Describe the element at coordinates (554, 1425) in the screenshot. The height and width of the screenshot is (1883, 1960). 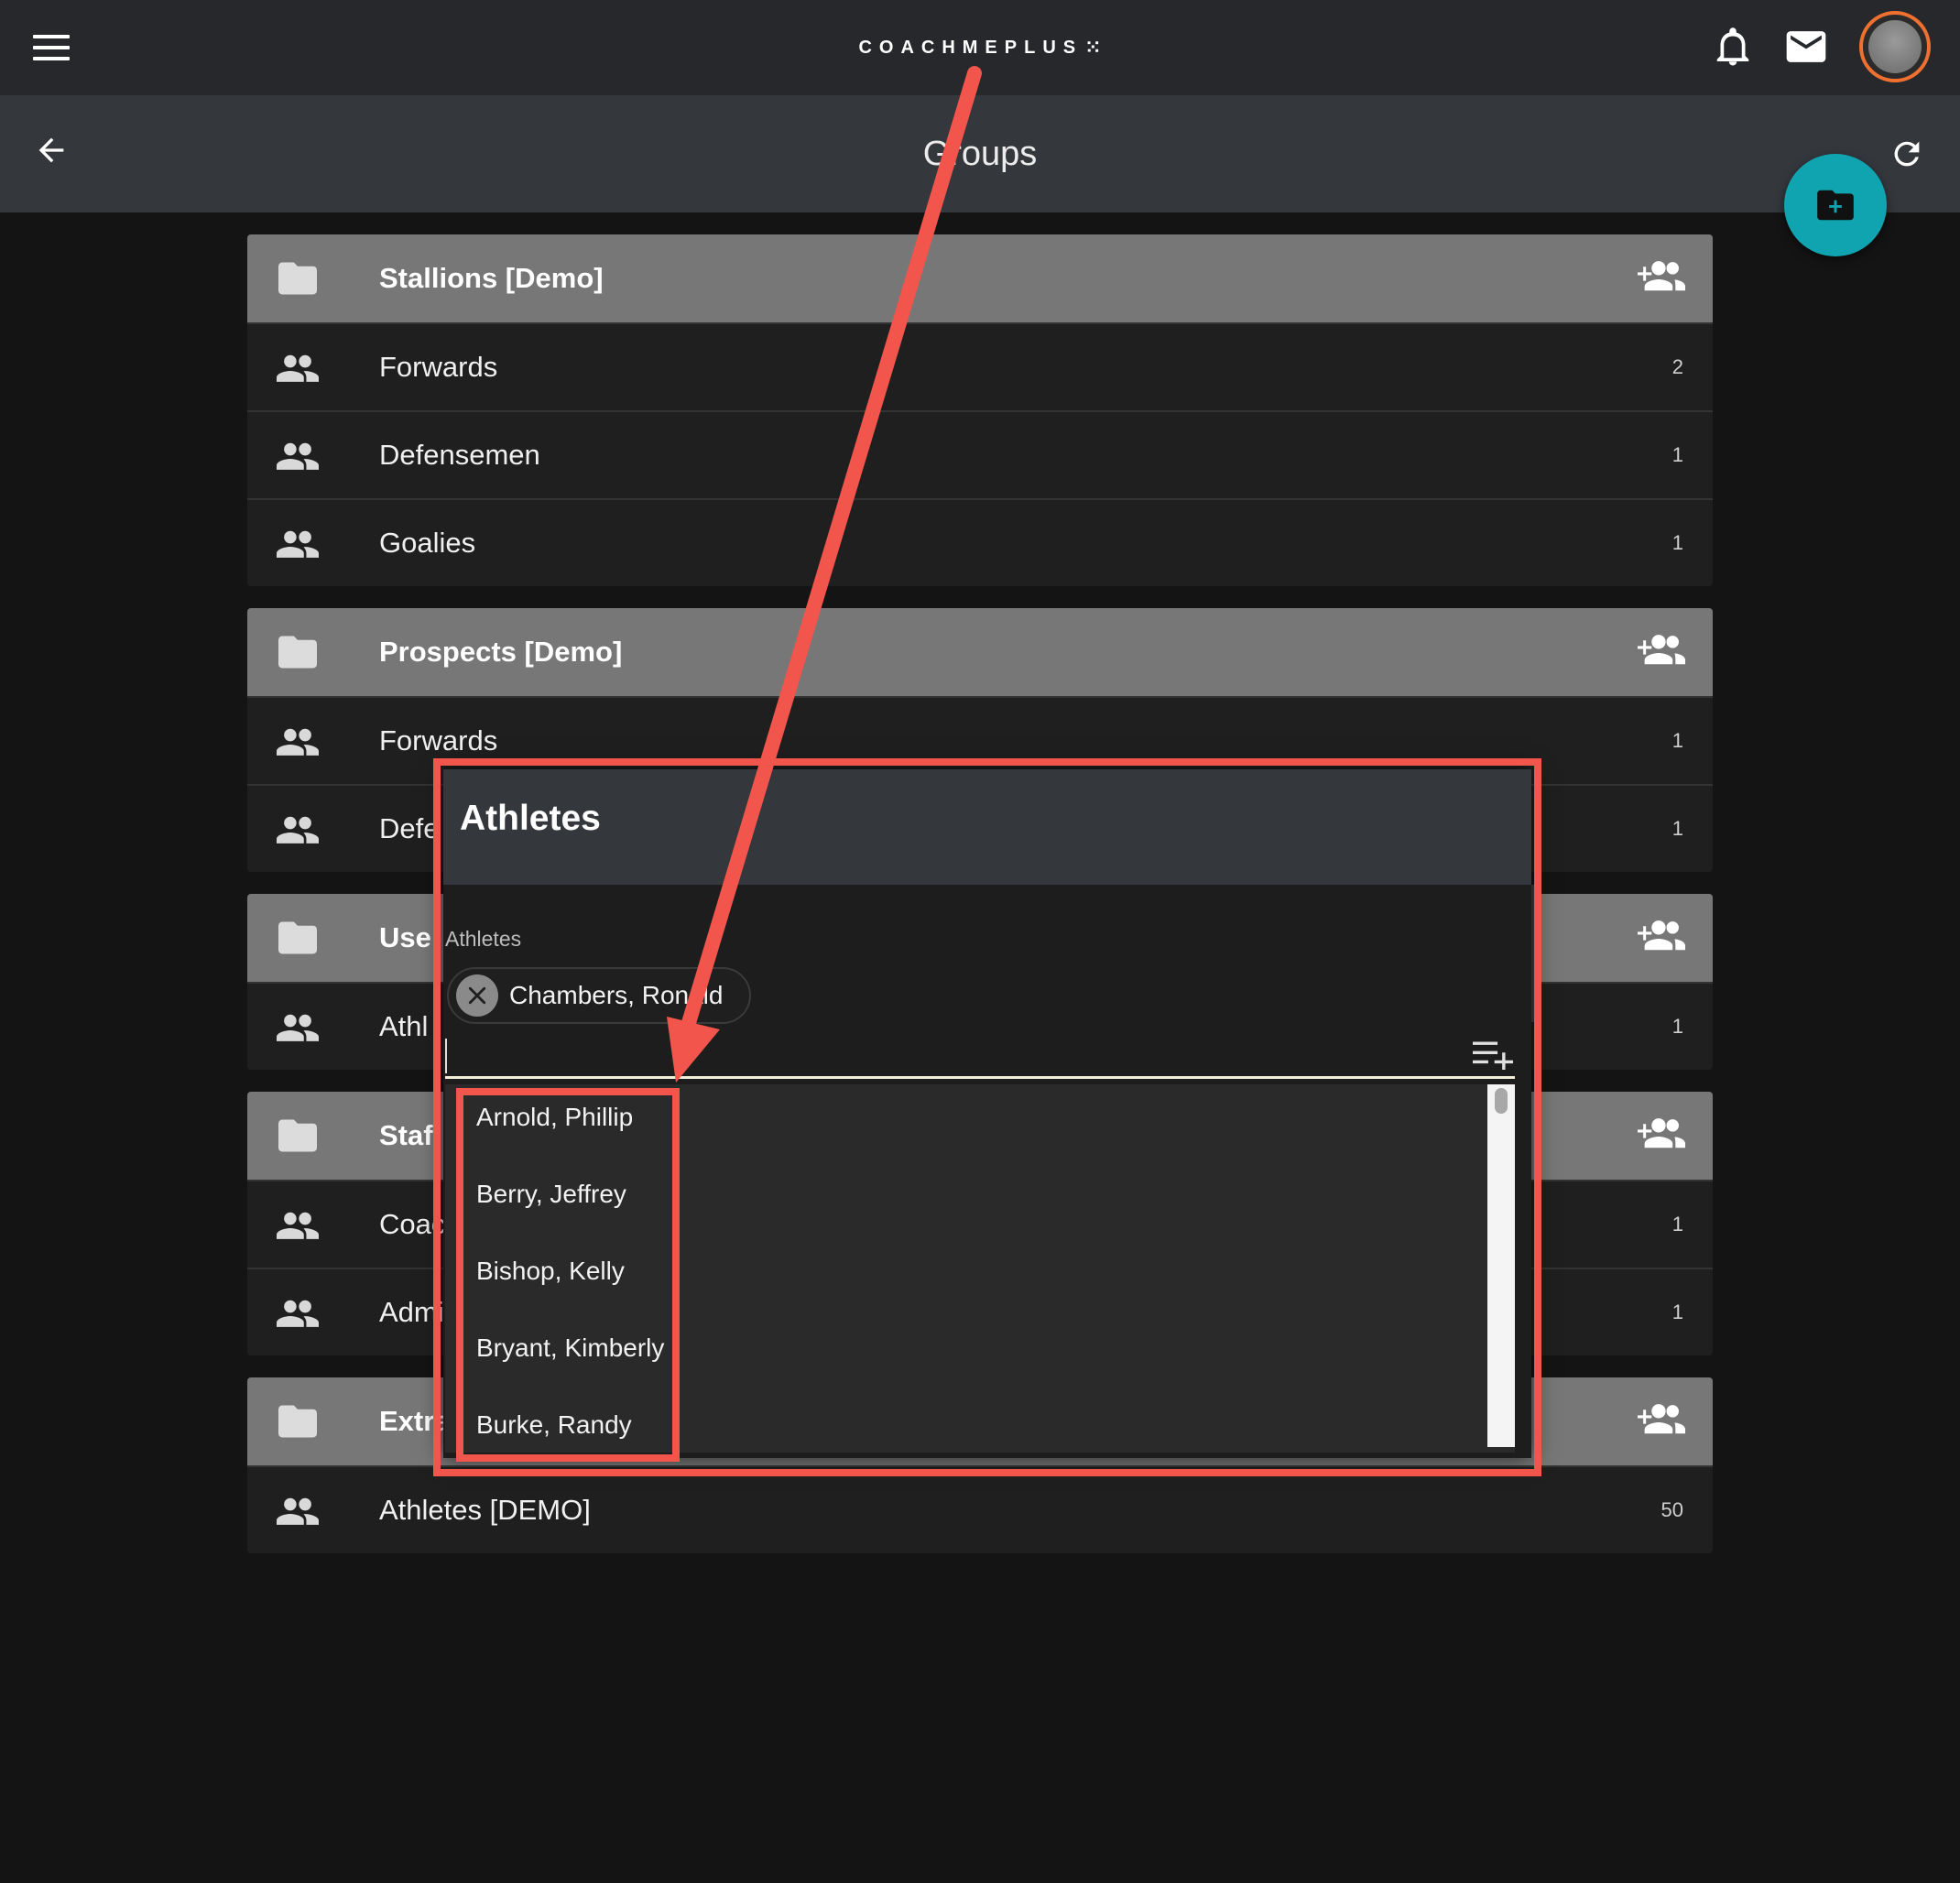
I see `dropdown-option: Burke, Randy` at that location.